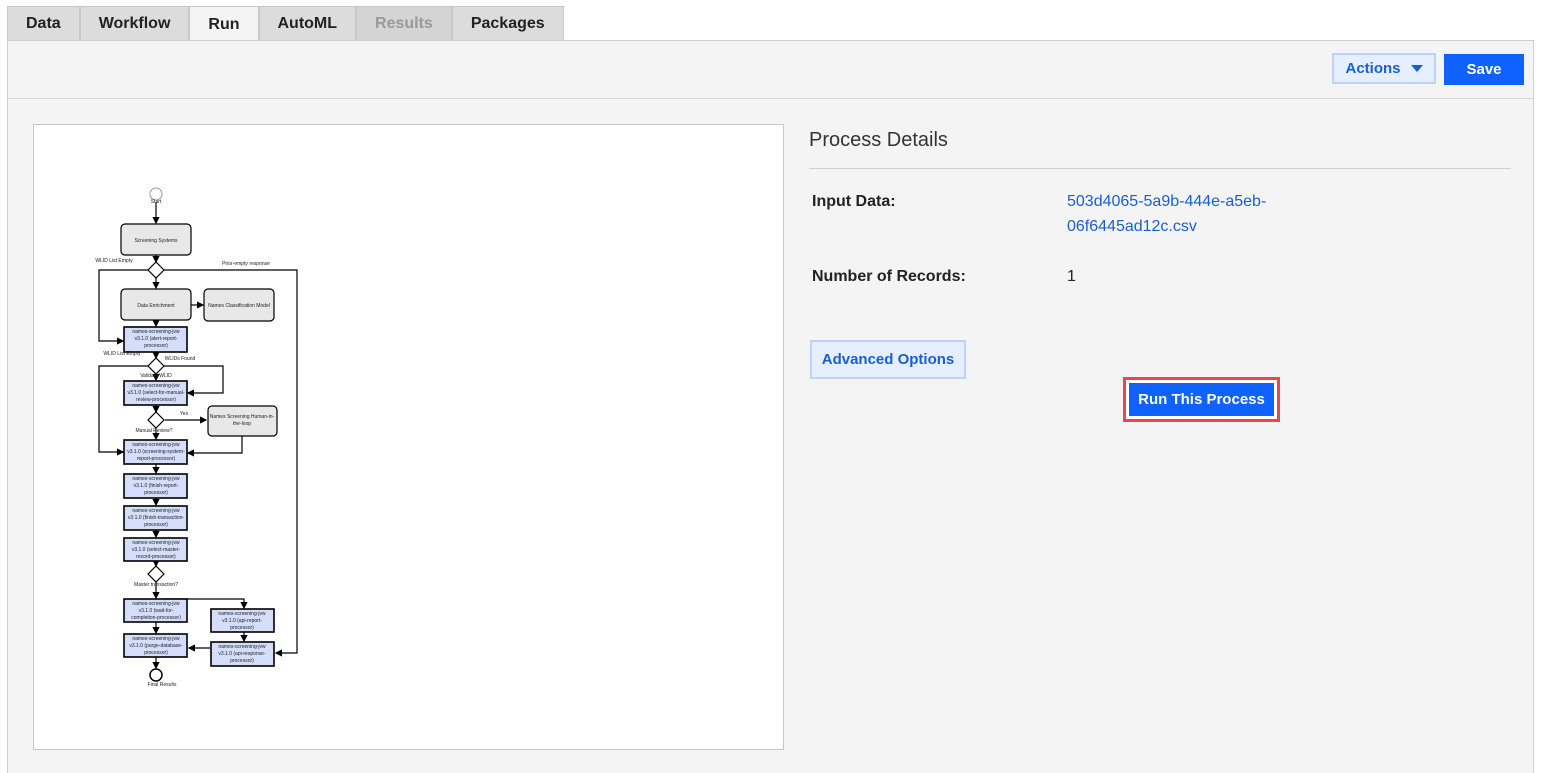 The height and width of the screenshot is (773, 1544). I want to click on svg-text: v3.1.0 (select-master-, so click(156, 550).